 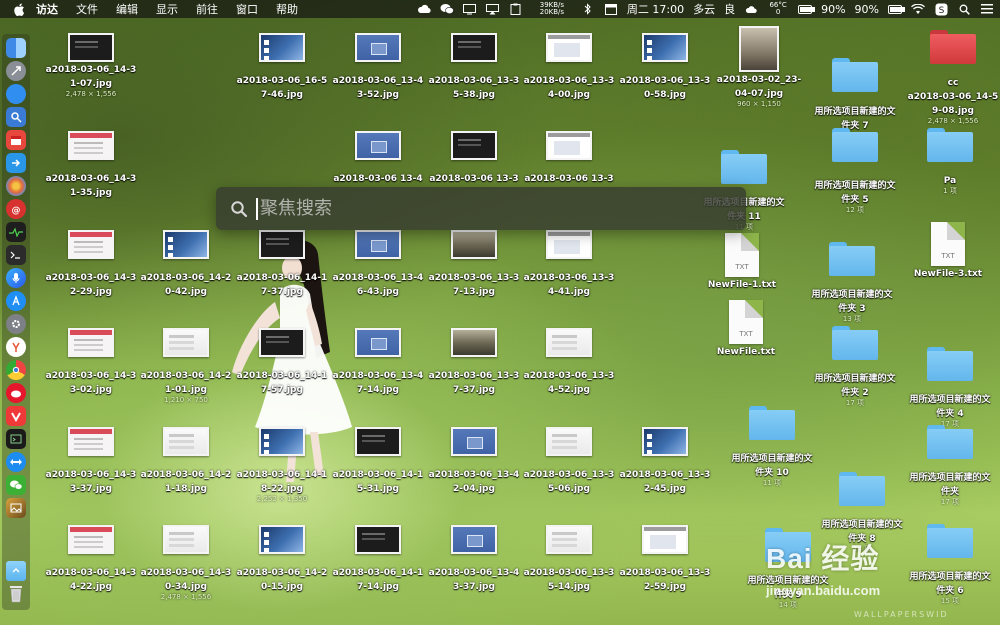 I want to click on cloud-icon, so click(x=424, y=9).